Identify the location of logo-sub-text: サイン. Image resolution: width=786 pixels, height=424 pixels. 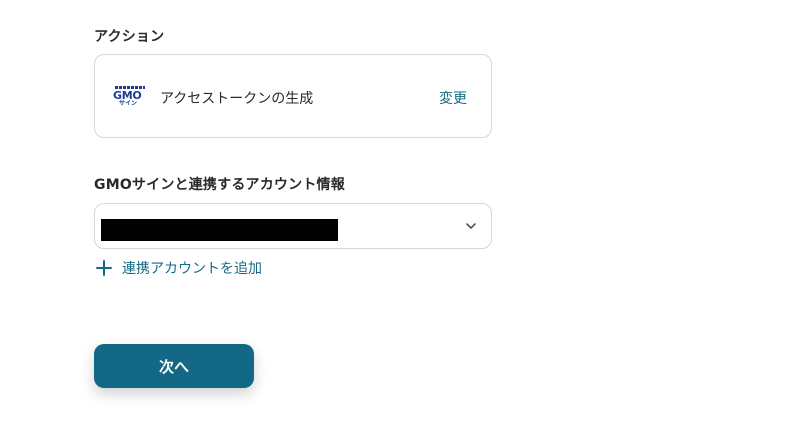
(128, 103).